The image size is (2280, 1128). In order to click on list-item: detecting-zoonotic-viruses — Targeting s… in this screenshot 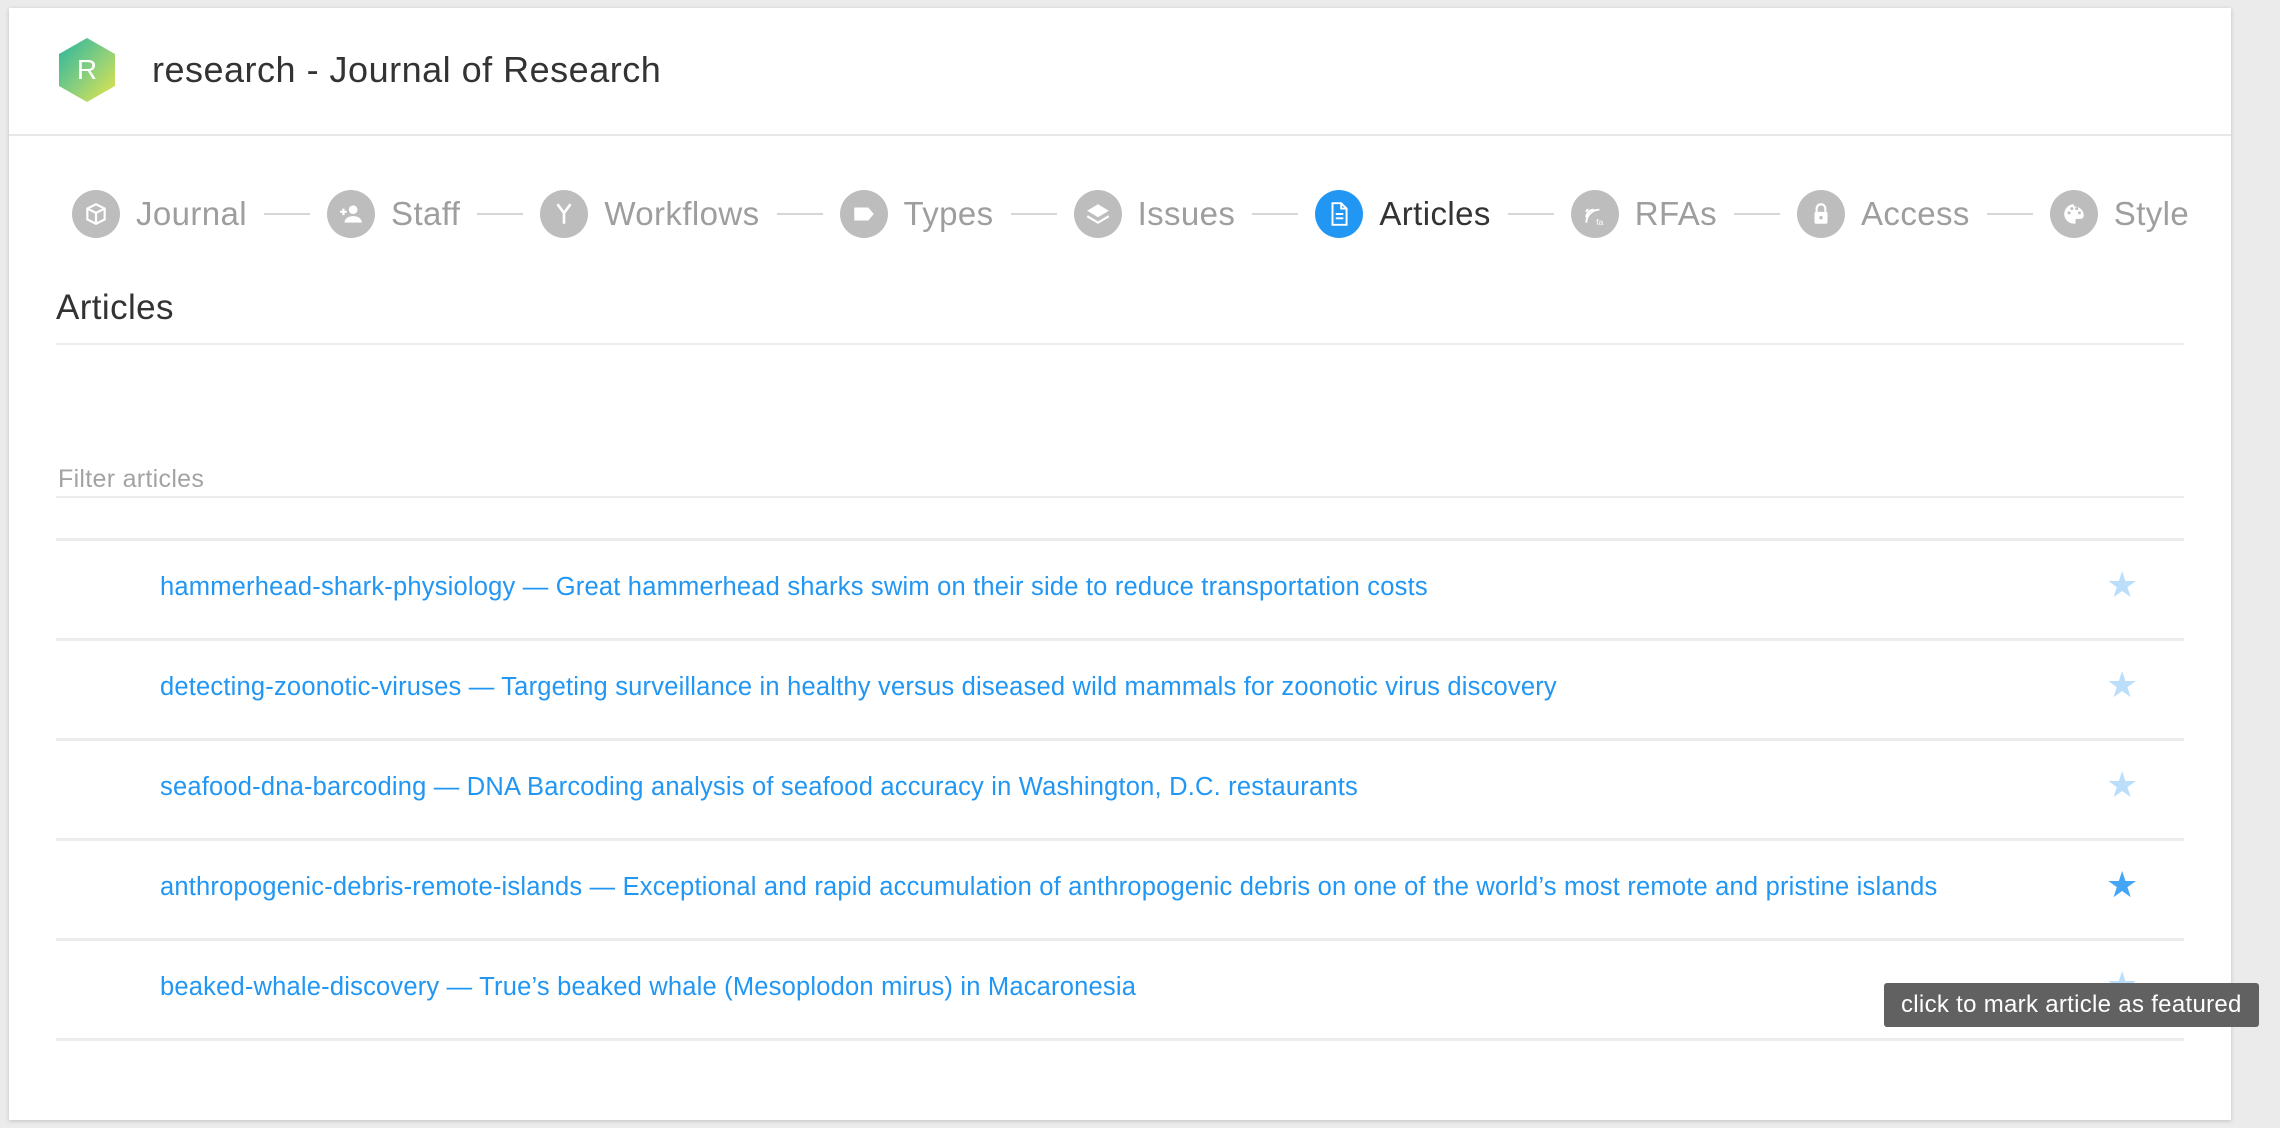, I will do `click(1120, 691)`.